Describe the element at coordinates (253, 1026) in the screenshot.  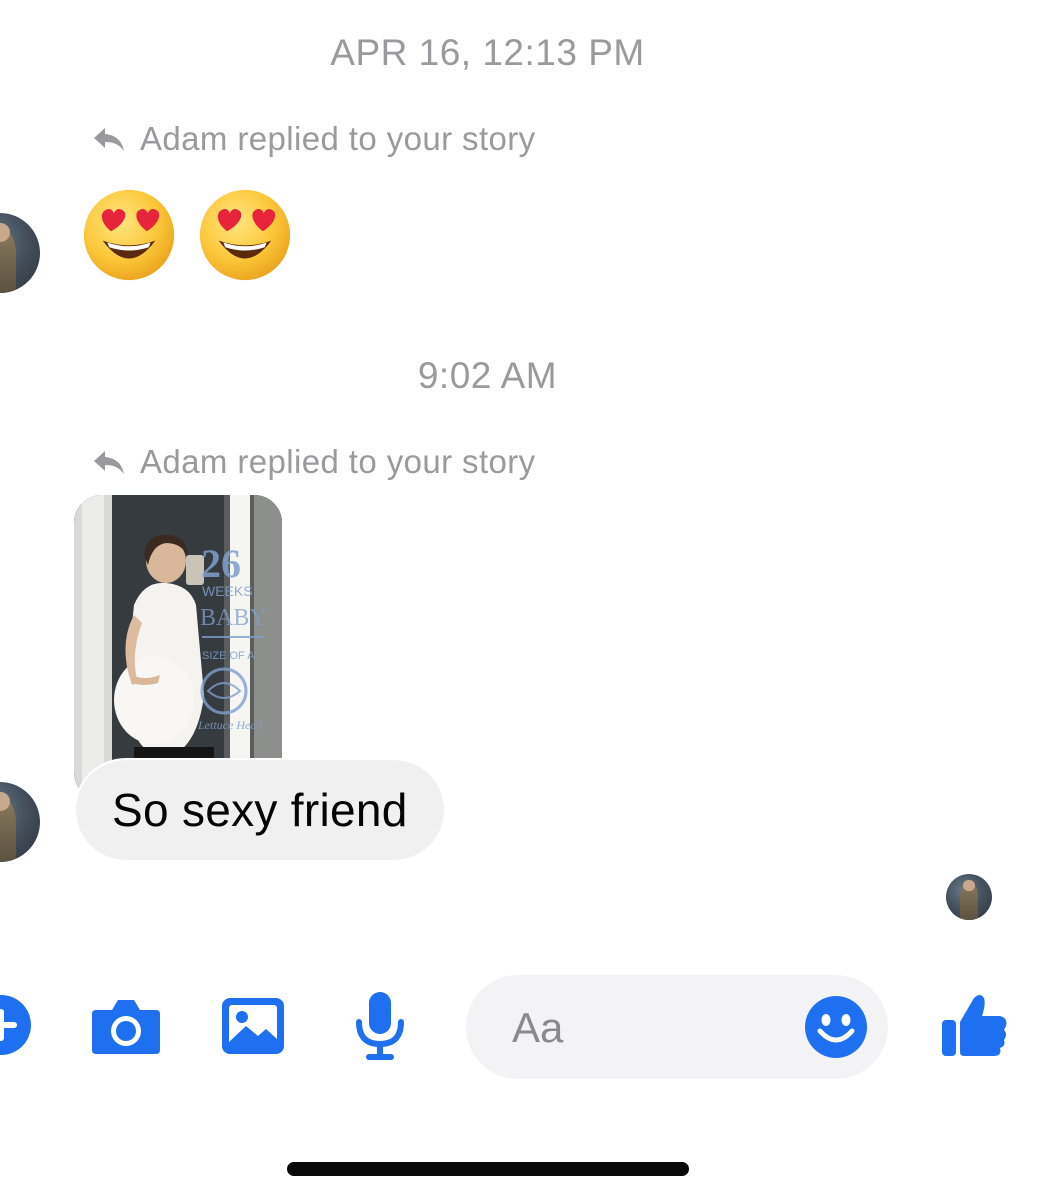
I see `gallery-icon` at that location.